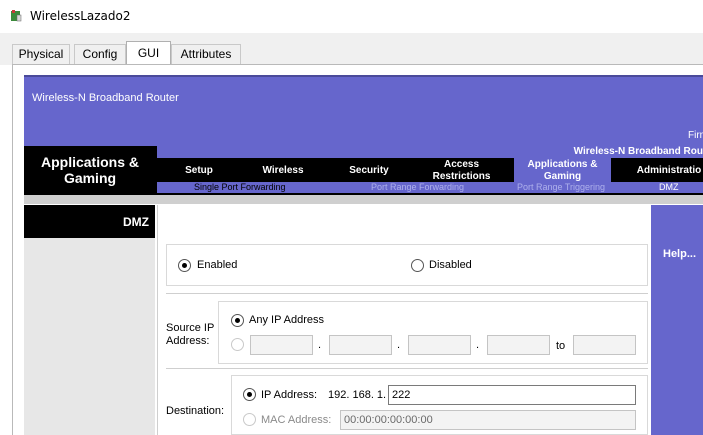 This screenshot has width=703, height=435. What do you see at coordinates (100, 54) in the screenshot?
I see `tab-config: Config` at bounding box center [100, 54].